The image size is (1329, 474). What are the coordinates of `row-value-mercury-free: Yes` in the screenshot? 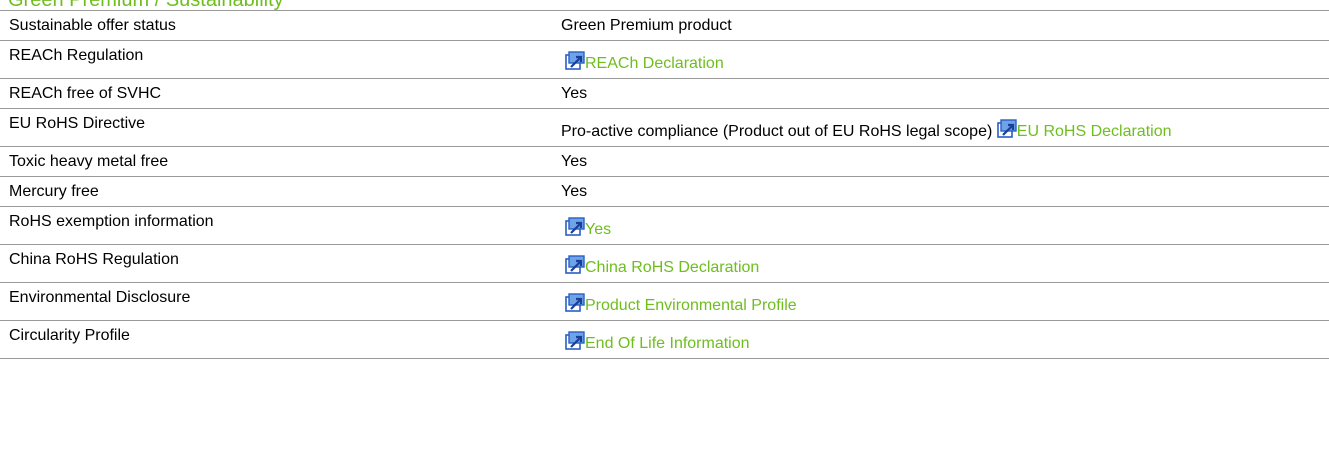 It's located at (937, 191).